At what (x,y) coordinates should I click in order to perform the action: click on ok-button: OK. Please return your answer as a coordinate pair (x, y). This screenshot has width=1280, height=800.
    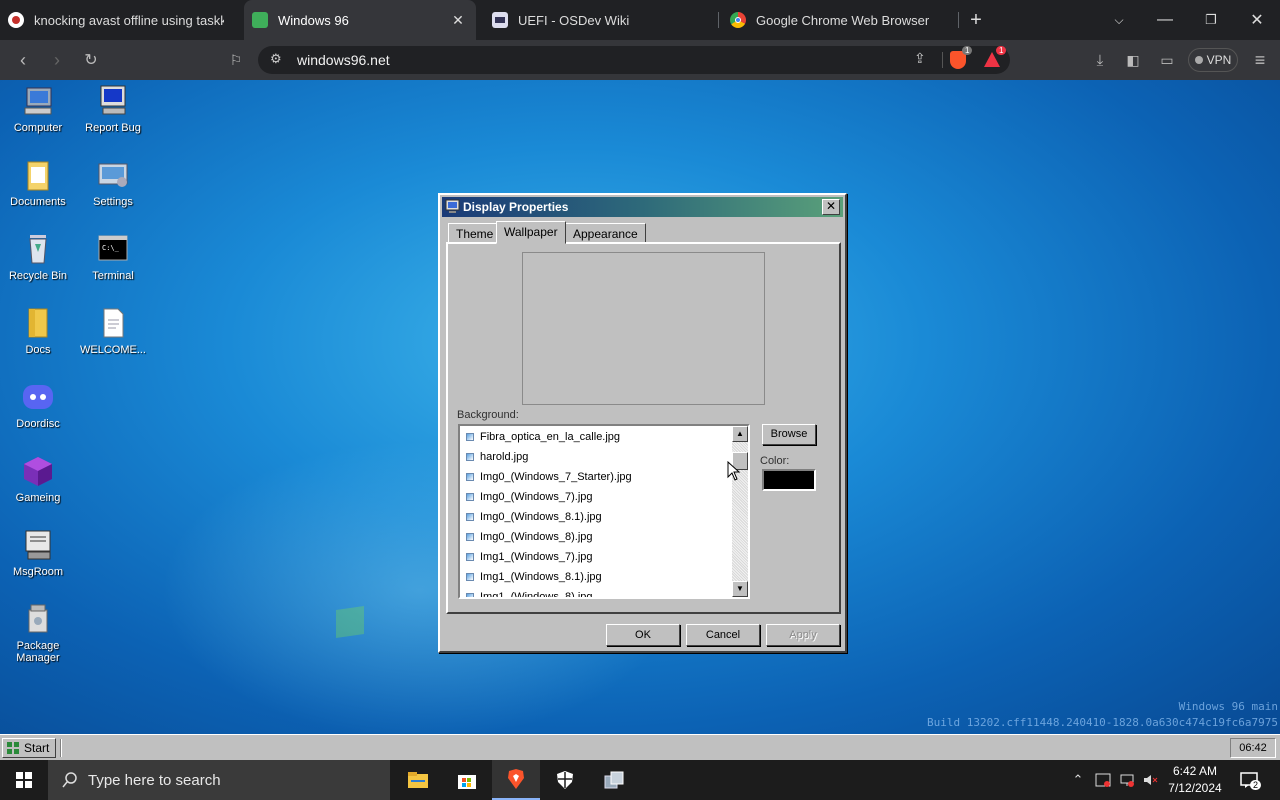
    Looking at the image, I should click on (643, 635).